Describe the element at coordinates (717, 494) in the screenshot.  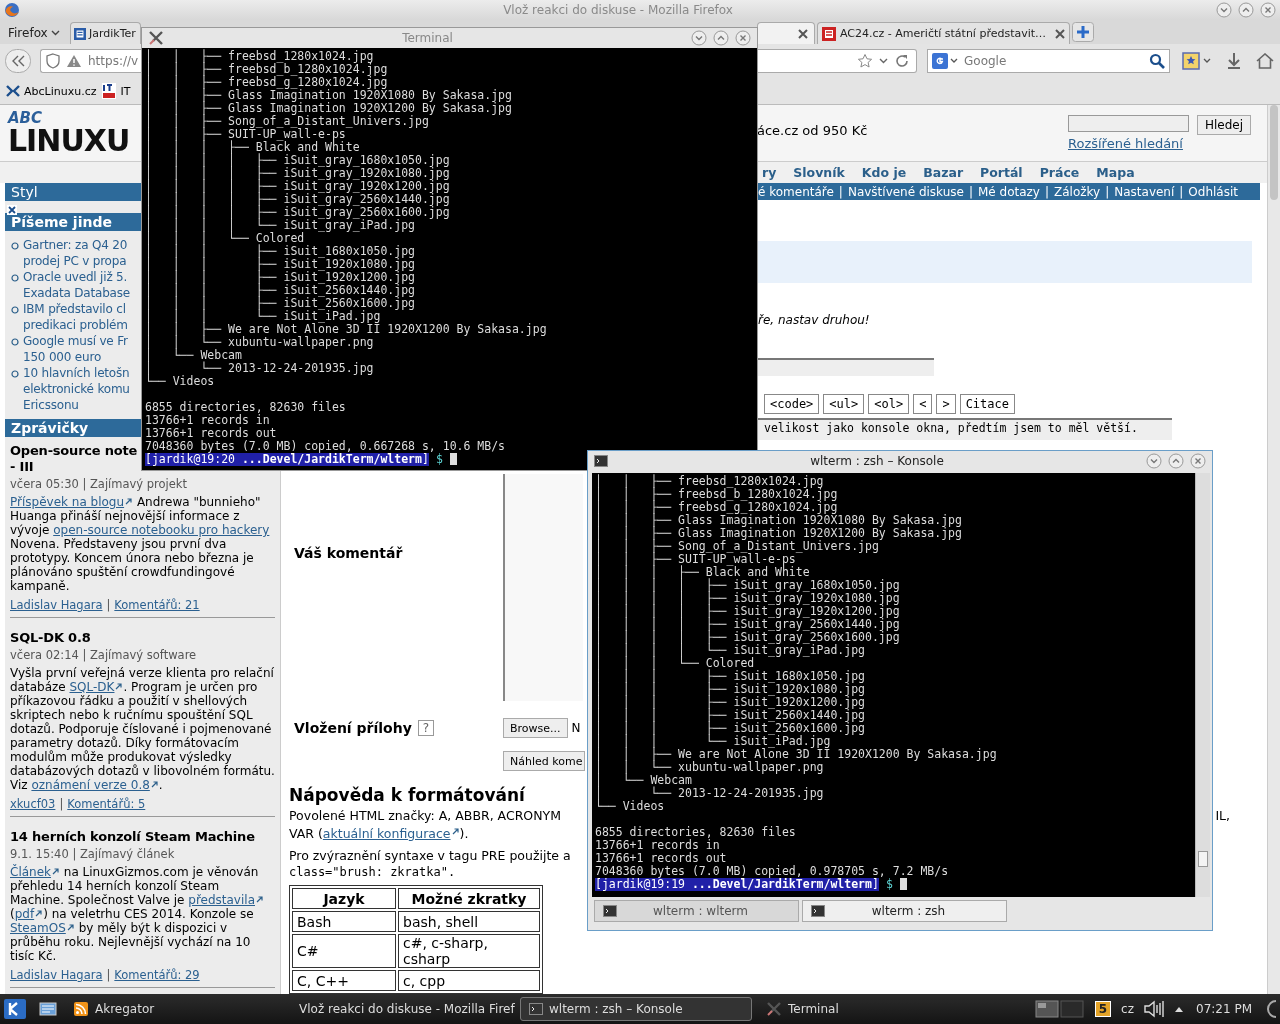
I see `terminal-line: │ │ ├── freebsd_b_1280x1024.jpg` at that location.